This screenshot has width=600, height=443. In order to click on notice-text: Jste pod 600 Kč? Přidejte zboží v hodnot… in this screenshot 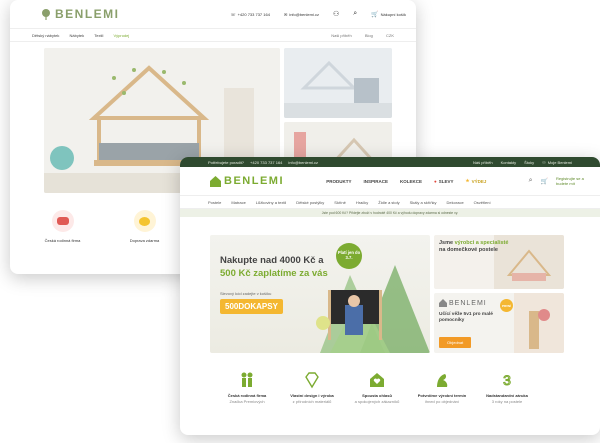, I will do `click(390, 213)`.